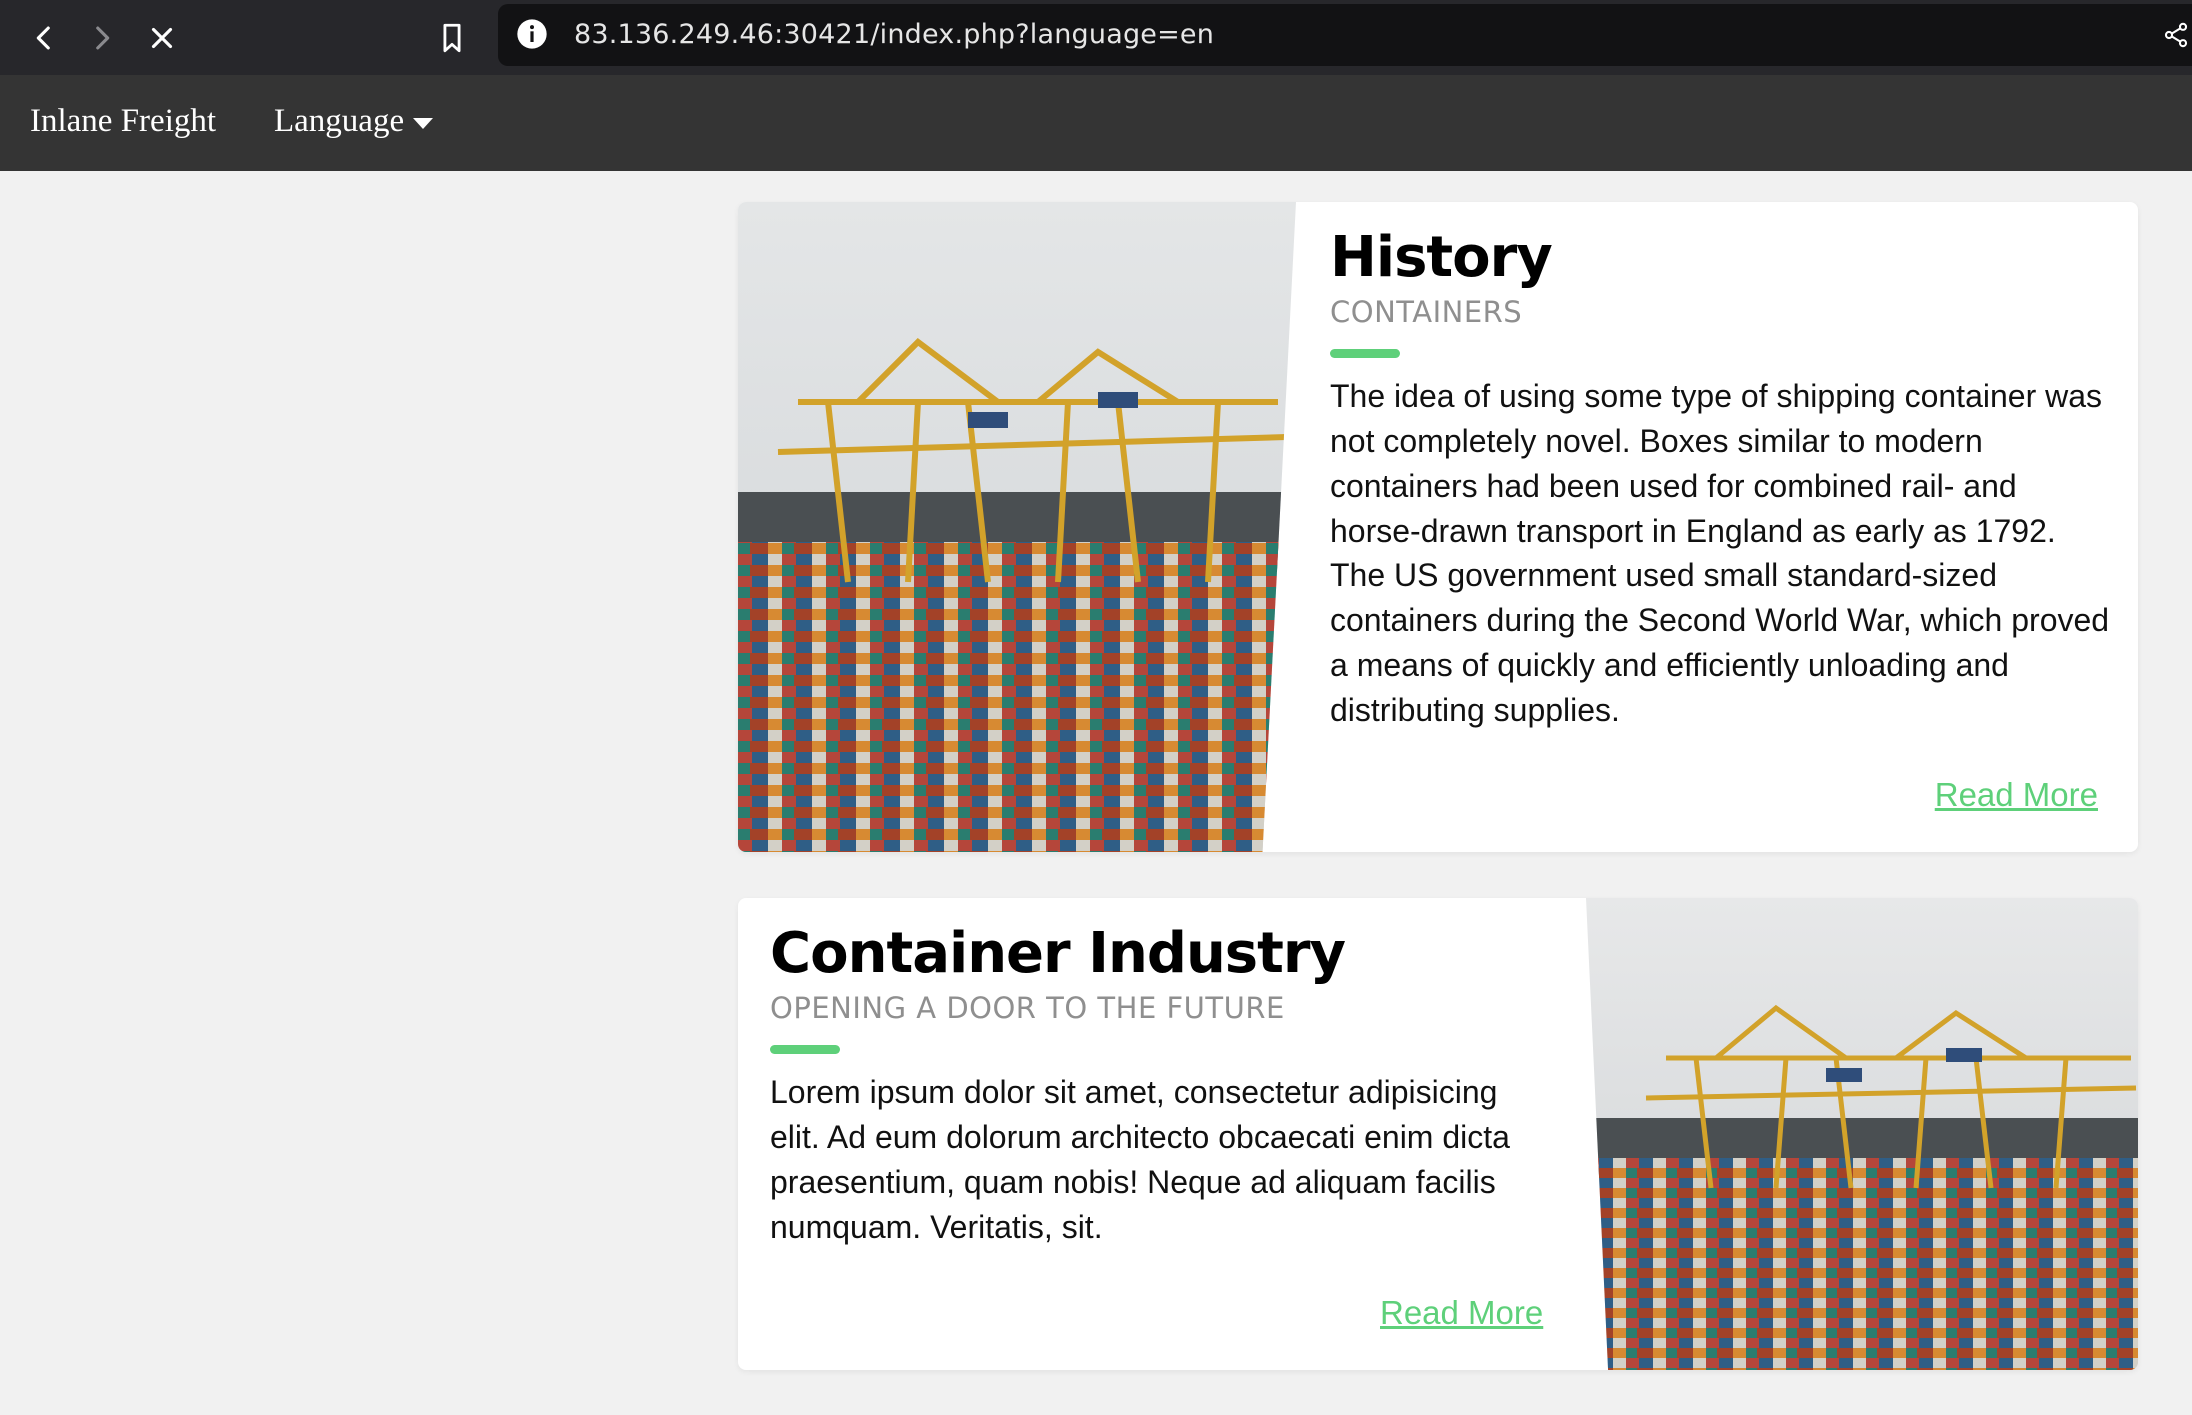 The width and height of the screenshot is (2192, 1415). I want to click on brand-link: Inlane Freight, so click(123, 121).